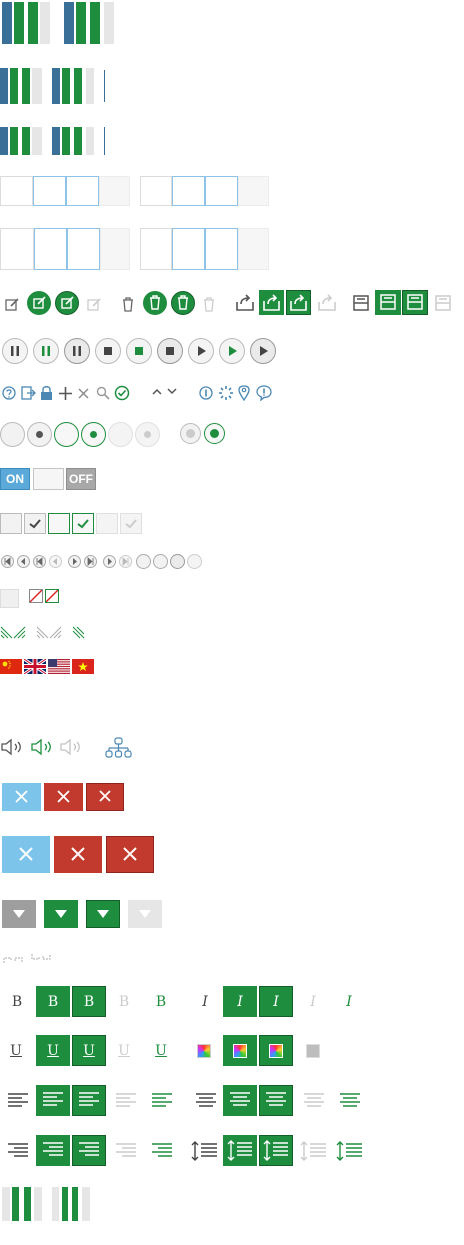 Image resolution: width=464 pixels, height=1245 pixels. Describe the element at coordinates (240, 1100) in the screenshot. I see `align-center-button` at that location.